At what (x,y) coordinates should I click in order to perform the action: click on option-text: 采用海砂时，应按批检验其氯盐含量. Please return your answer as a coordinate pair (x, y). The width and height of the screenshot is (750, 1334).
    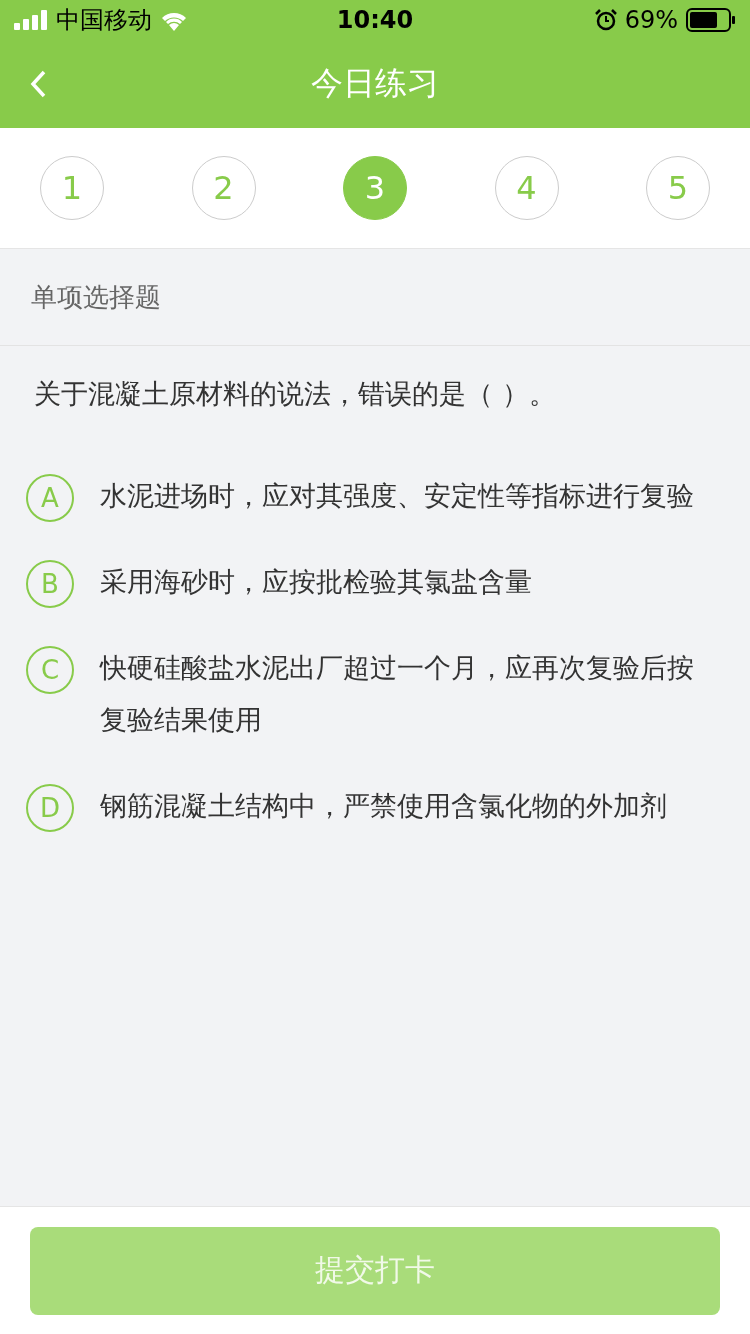
    Looking at the image, I should click on (316, 582).